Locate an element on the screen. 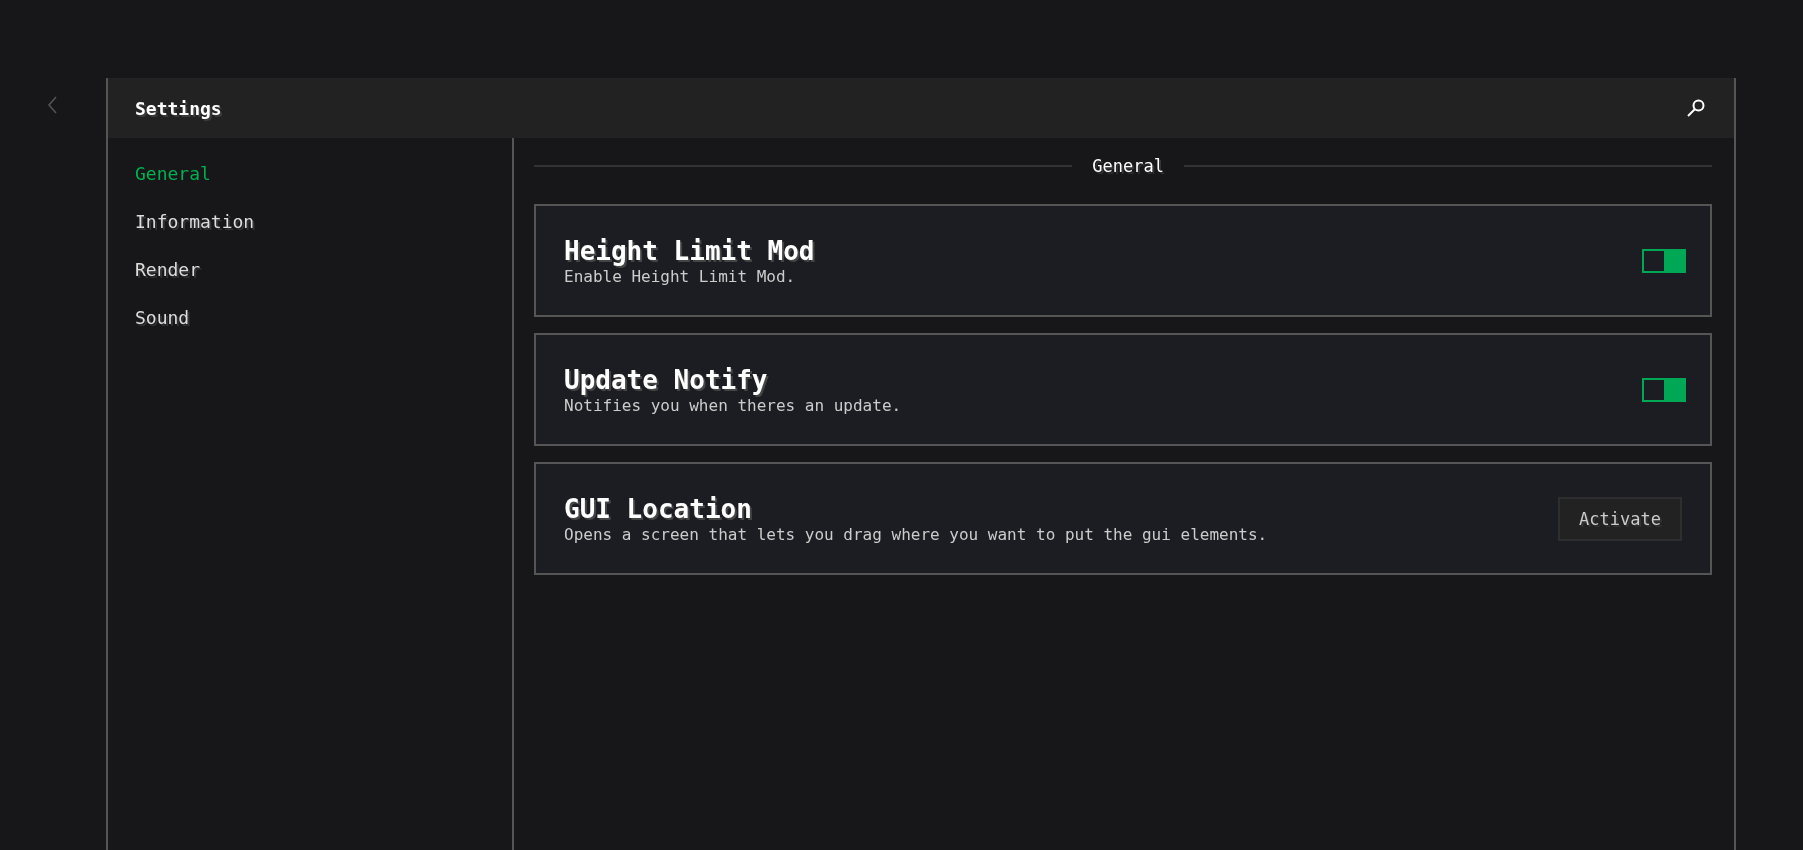  setting-description: Opens a screen that lets you drag where you want to put the gui elements. is located at coordinates (916, 534).